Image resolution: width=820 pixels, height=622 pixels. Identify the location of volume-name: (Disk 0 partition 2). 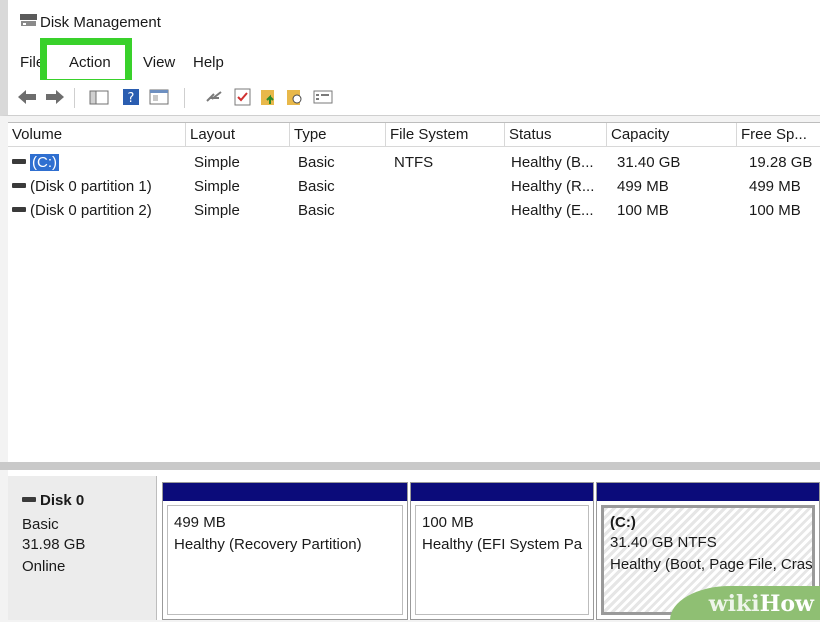
(91, 210).